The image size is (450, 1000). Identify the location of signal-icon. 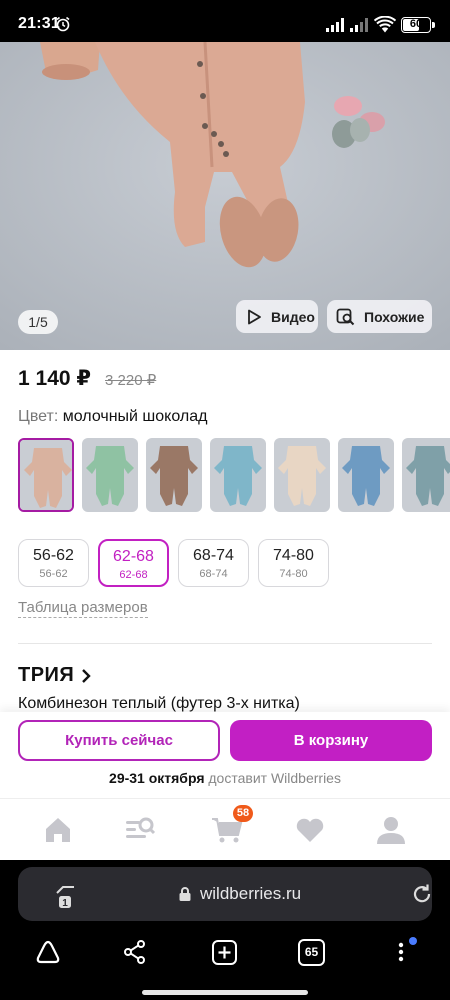
(335, 25).